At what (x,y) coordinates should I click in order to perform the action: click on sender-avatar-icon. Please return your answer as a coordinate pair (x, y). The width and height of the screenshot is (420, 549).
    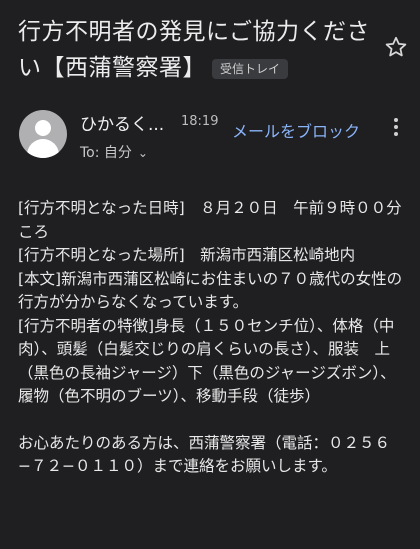
    Looking at the image, I should click on (43, 134).